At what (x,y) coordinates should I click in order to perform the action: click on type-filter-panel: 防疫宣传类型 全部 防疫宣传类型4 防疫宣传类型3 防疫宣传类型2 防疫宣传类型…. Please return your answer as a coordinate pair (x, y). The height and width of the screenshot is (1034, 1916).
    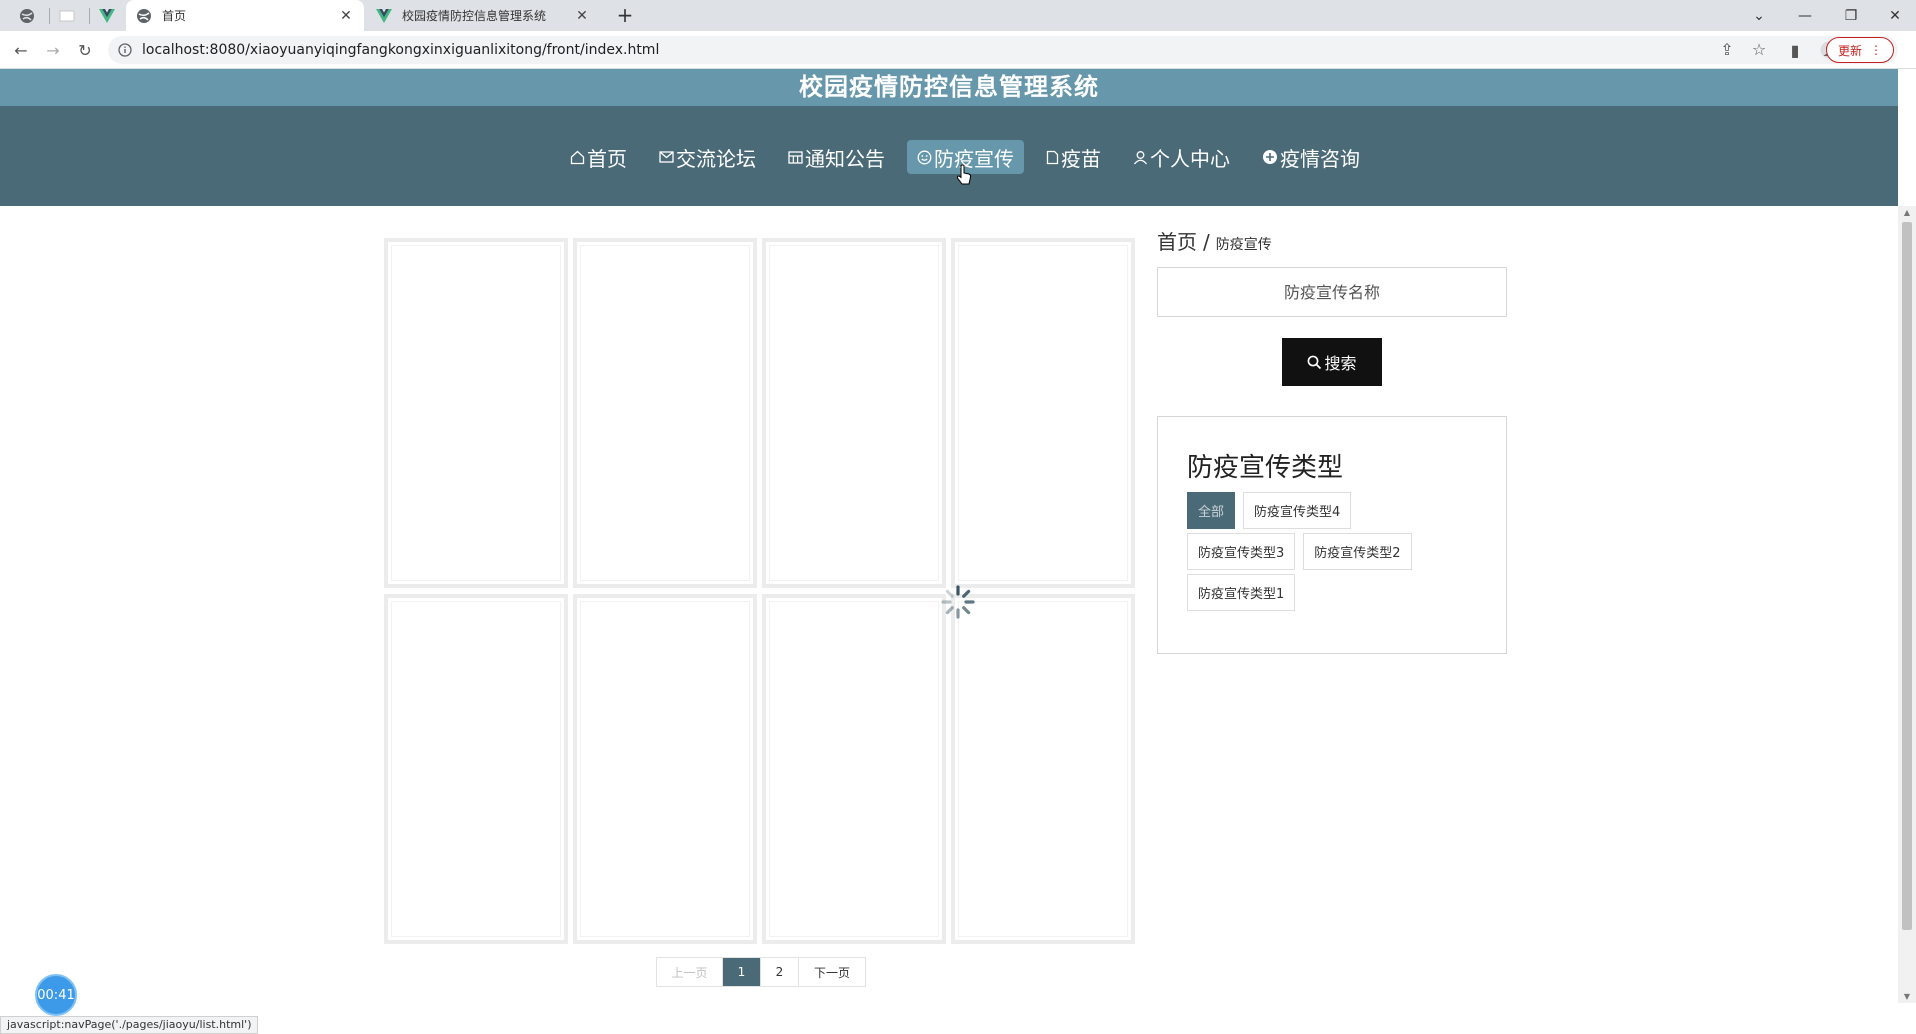
    Looking at the image, I should click on (1332, 535).